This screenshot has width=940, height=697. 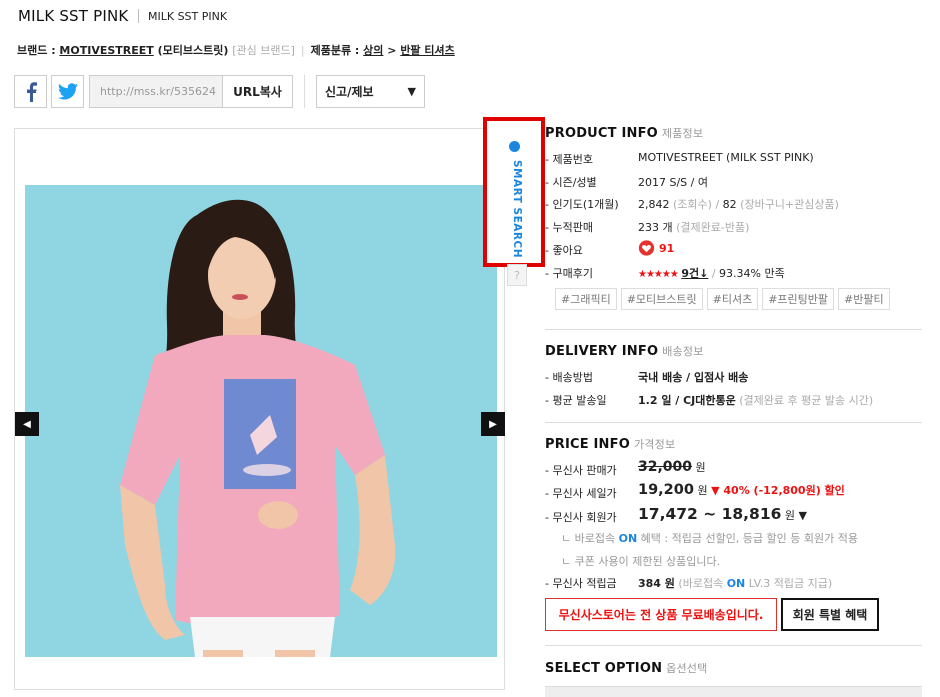 What do you see at coordinates (493, 424) in the screenshot?
I see `next-image-button: ▶` at bounding box center [493, 424].